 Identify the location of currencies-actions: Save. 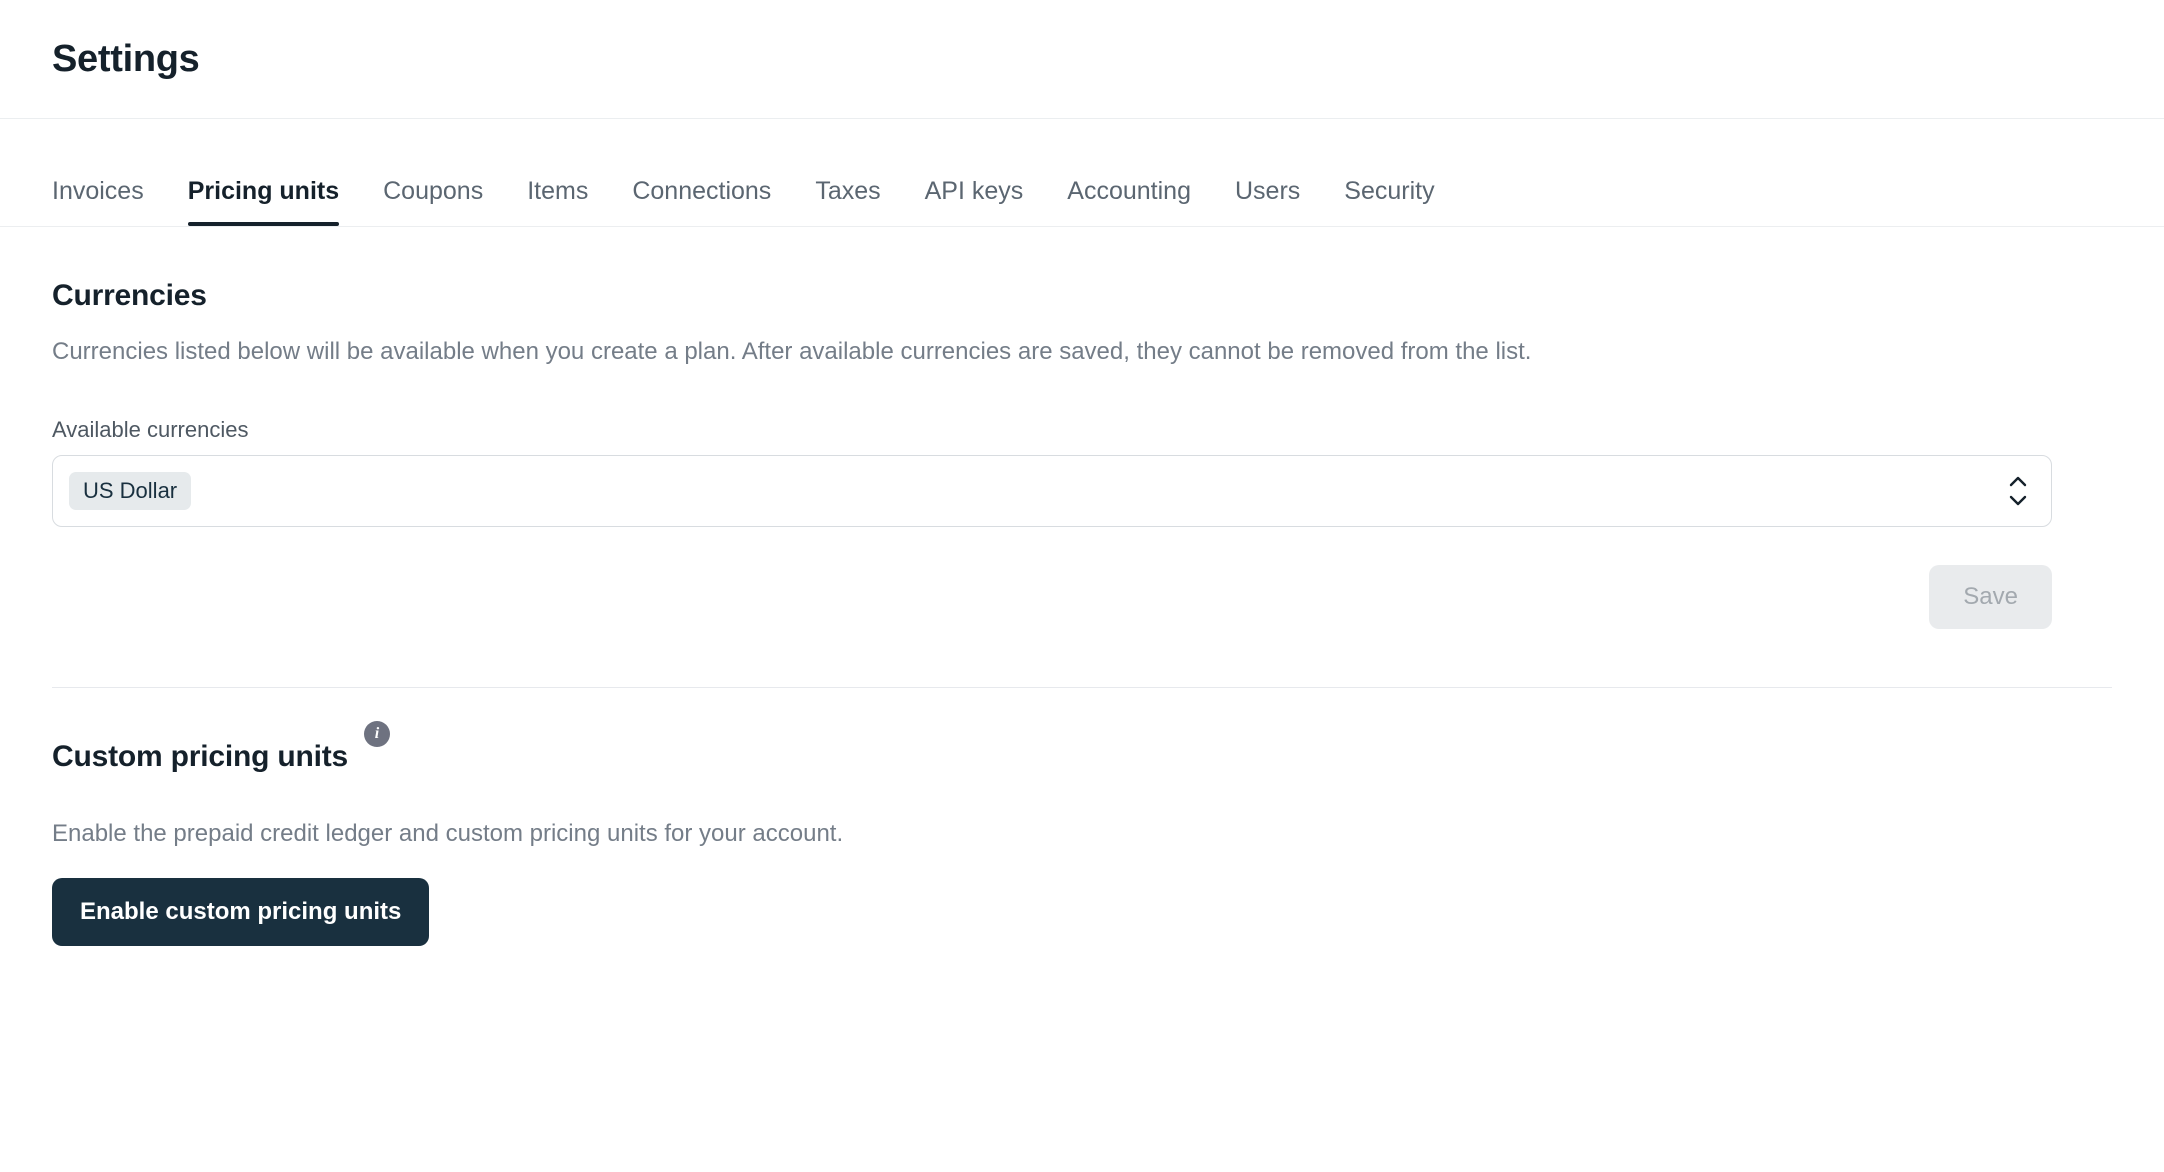
(1052, 596).